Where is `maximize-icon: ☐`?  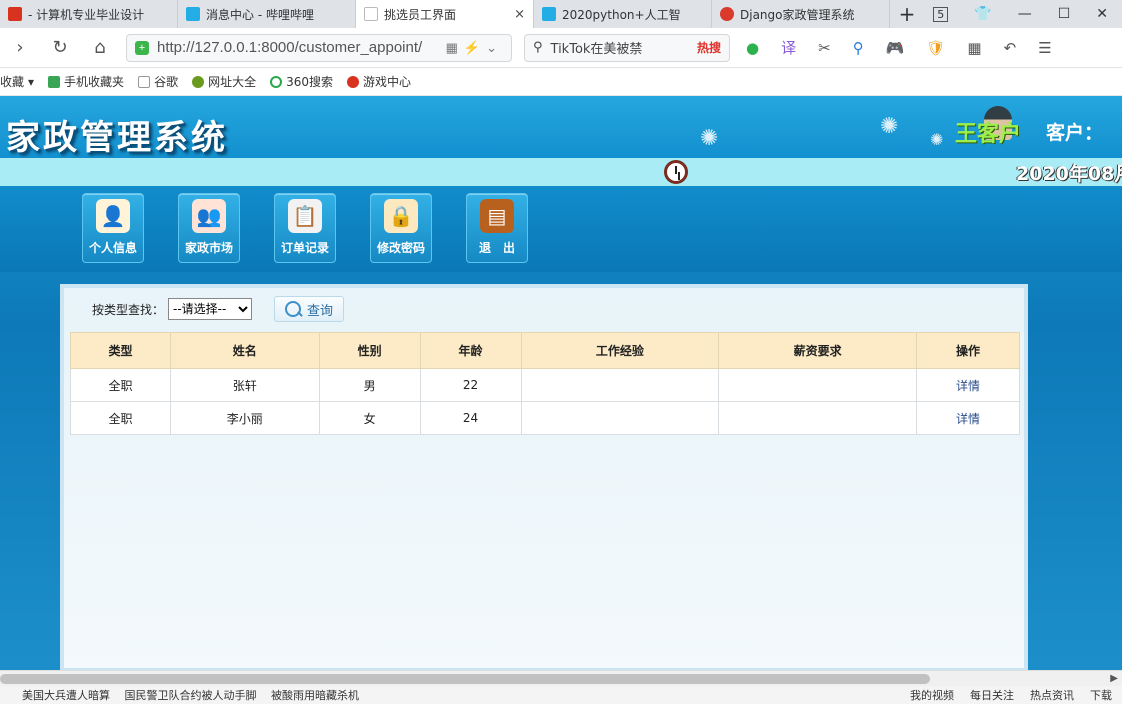
maximize-icon: ☐ is located at coordinates (1064, 14).